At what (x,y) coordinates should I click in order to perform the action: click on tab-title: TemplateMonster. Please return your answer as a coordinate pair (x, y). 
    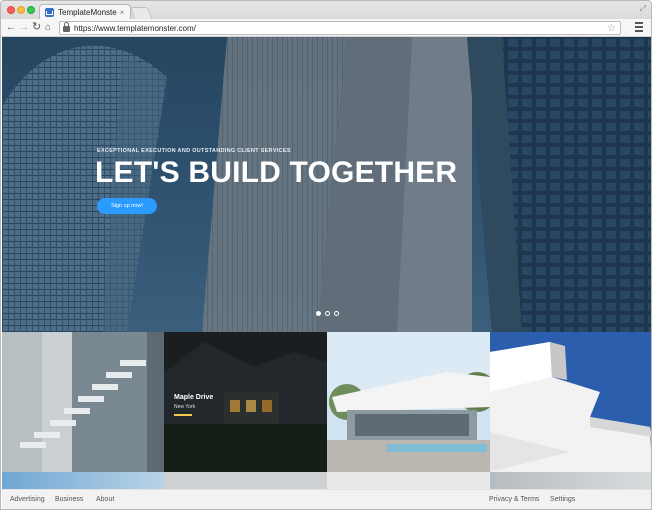
    Looking at the image, I should click on (87, 12).